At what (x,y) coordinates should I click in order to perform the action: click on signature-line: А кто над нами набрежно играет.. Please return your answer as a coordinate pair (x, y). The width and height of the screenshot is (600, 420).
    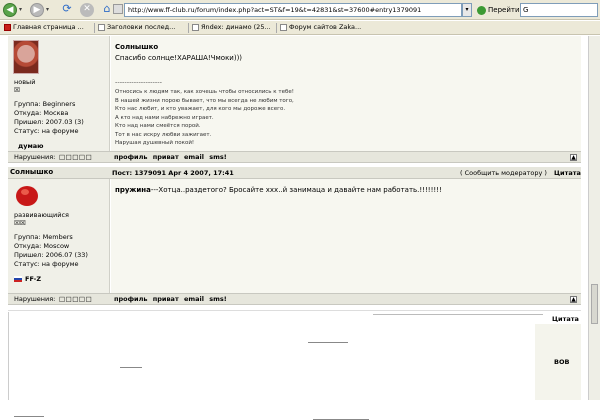
    Looking at the image, I should click on (164, 117).